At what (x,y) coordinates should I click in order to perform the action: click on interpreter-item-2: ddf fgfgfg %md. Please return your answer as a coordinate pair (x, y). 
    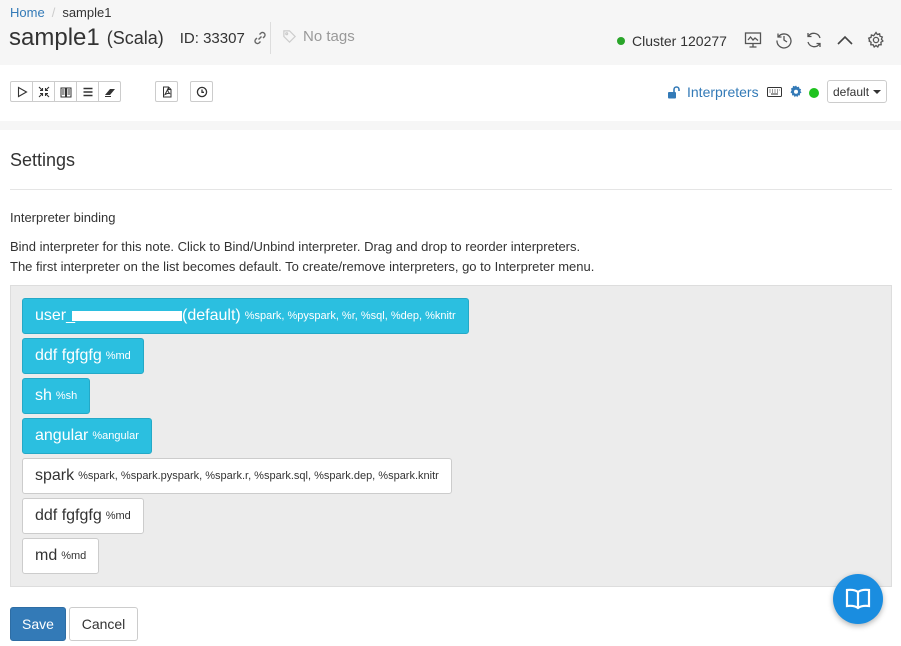
    Looking at the image, I should click on (83, 356).